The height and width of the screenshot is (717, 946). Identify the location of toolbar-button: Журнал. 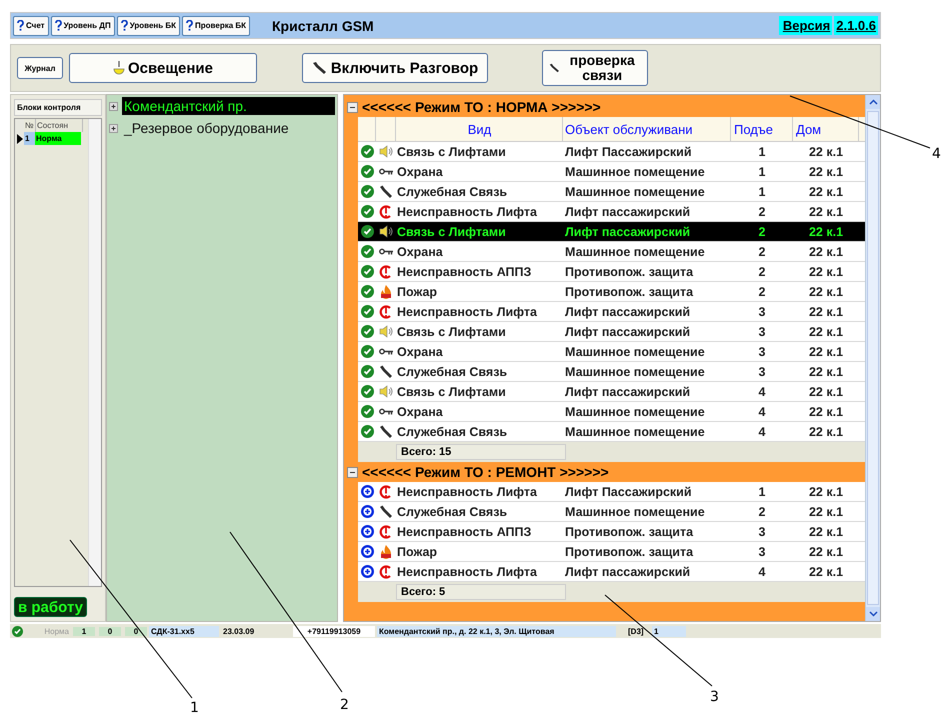
(40, 68).